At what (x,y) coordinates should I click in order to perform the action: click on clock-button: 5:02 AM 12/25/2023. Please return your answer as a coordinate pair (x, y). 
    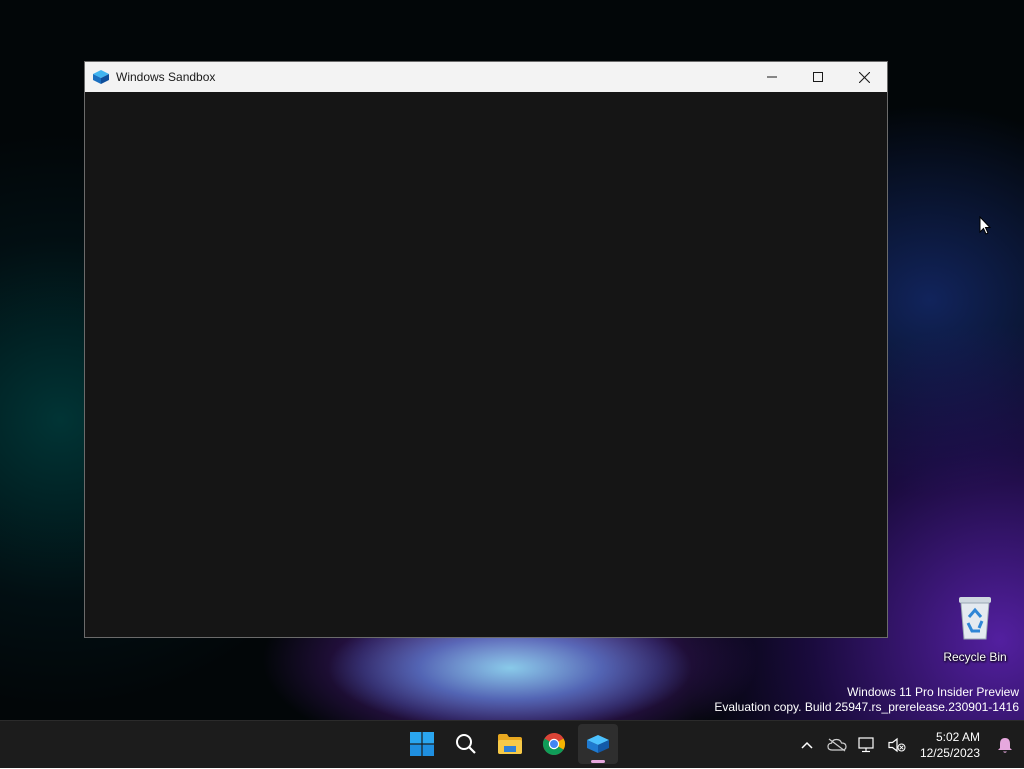
    Looking at the image, I should click on (951, 745).